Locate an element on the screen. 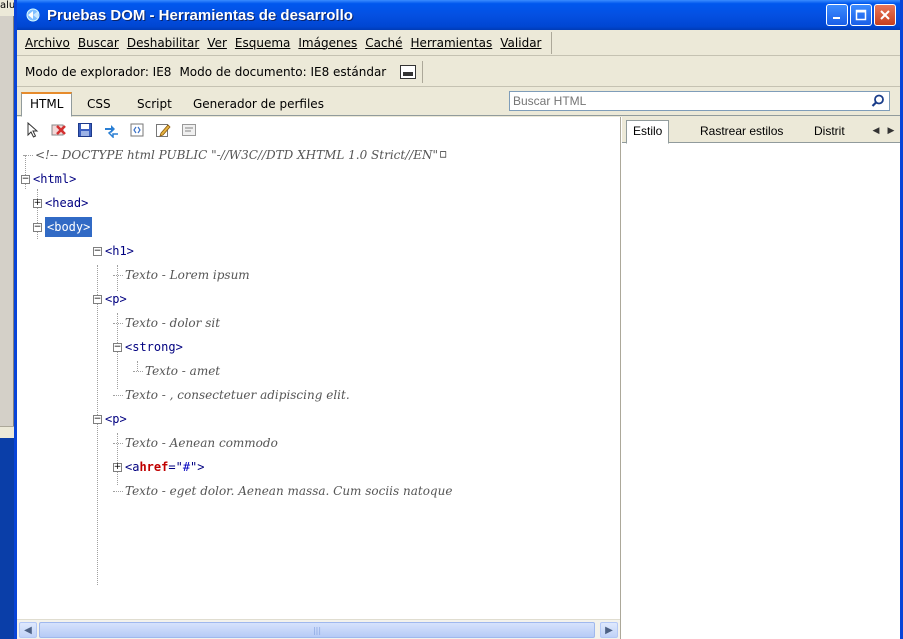 The image size is (903, 639). tab-html: HTML is located at coordinates (47, 104).